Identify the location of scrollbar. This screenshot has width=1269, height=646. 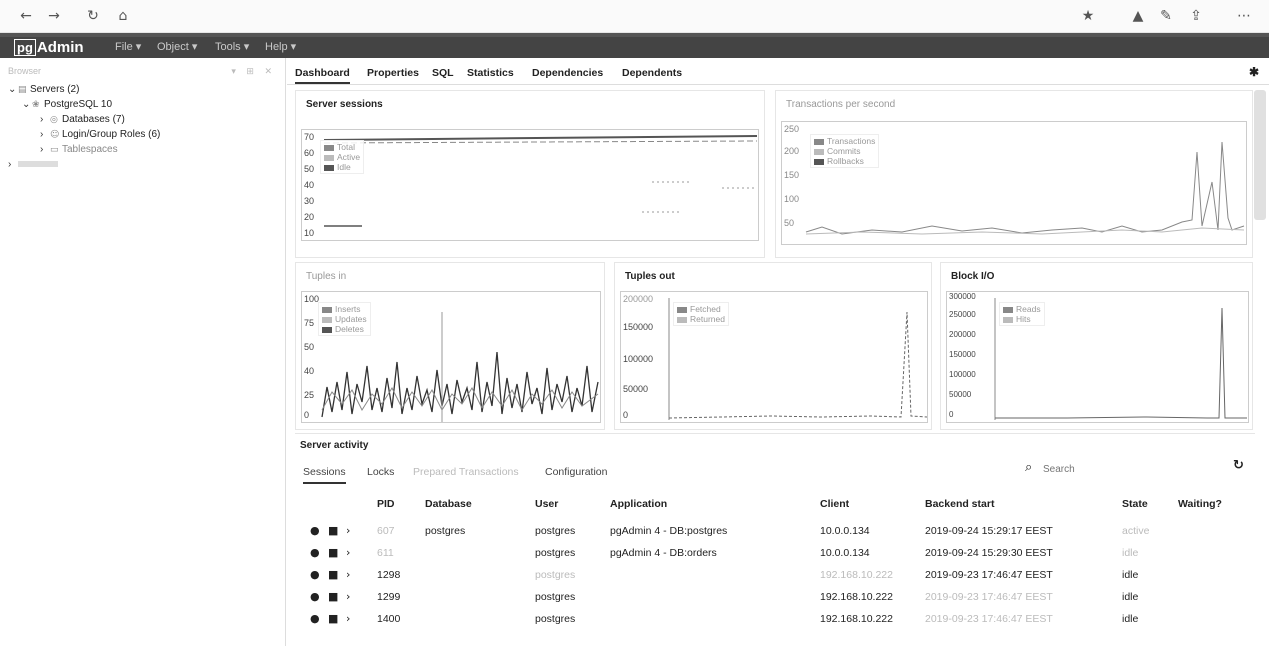
(1260, 155).